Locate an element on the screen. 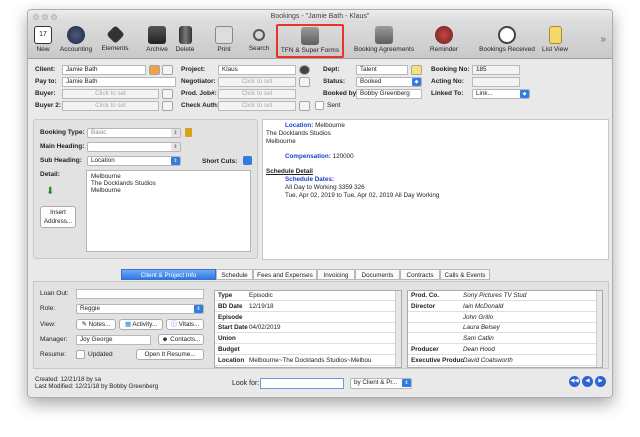 The width and height of the screenshot is (640, 437). print-button: Print is located at coordinates (224, 41).